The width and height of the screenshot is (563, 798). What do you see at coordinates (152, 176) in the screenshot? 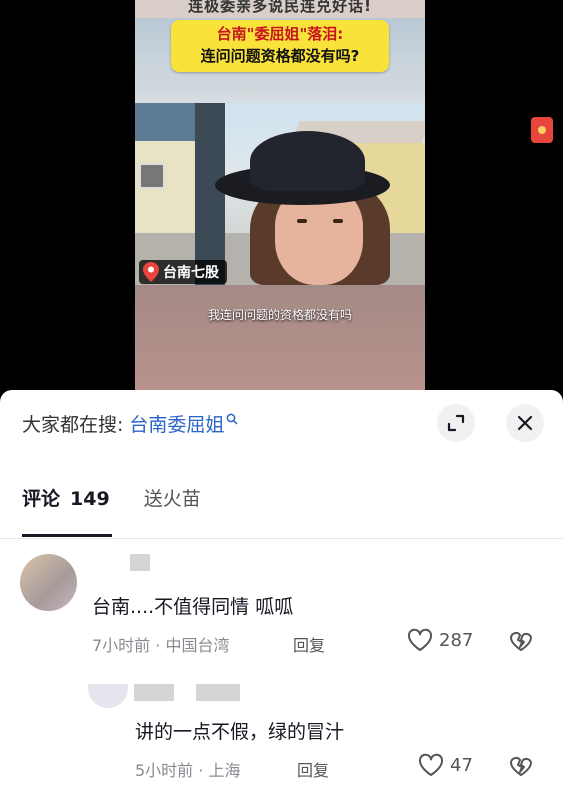
I see `scene-window` at bounding box center [152, 176].